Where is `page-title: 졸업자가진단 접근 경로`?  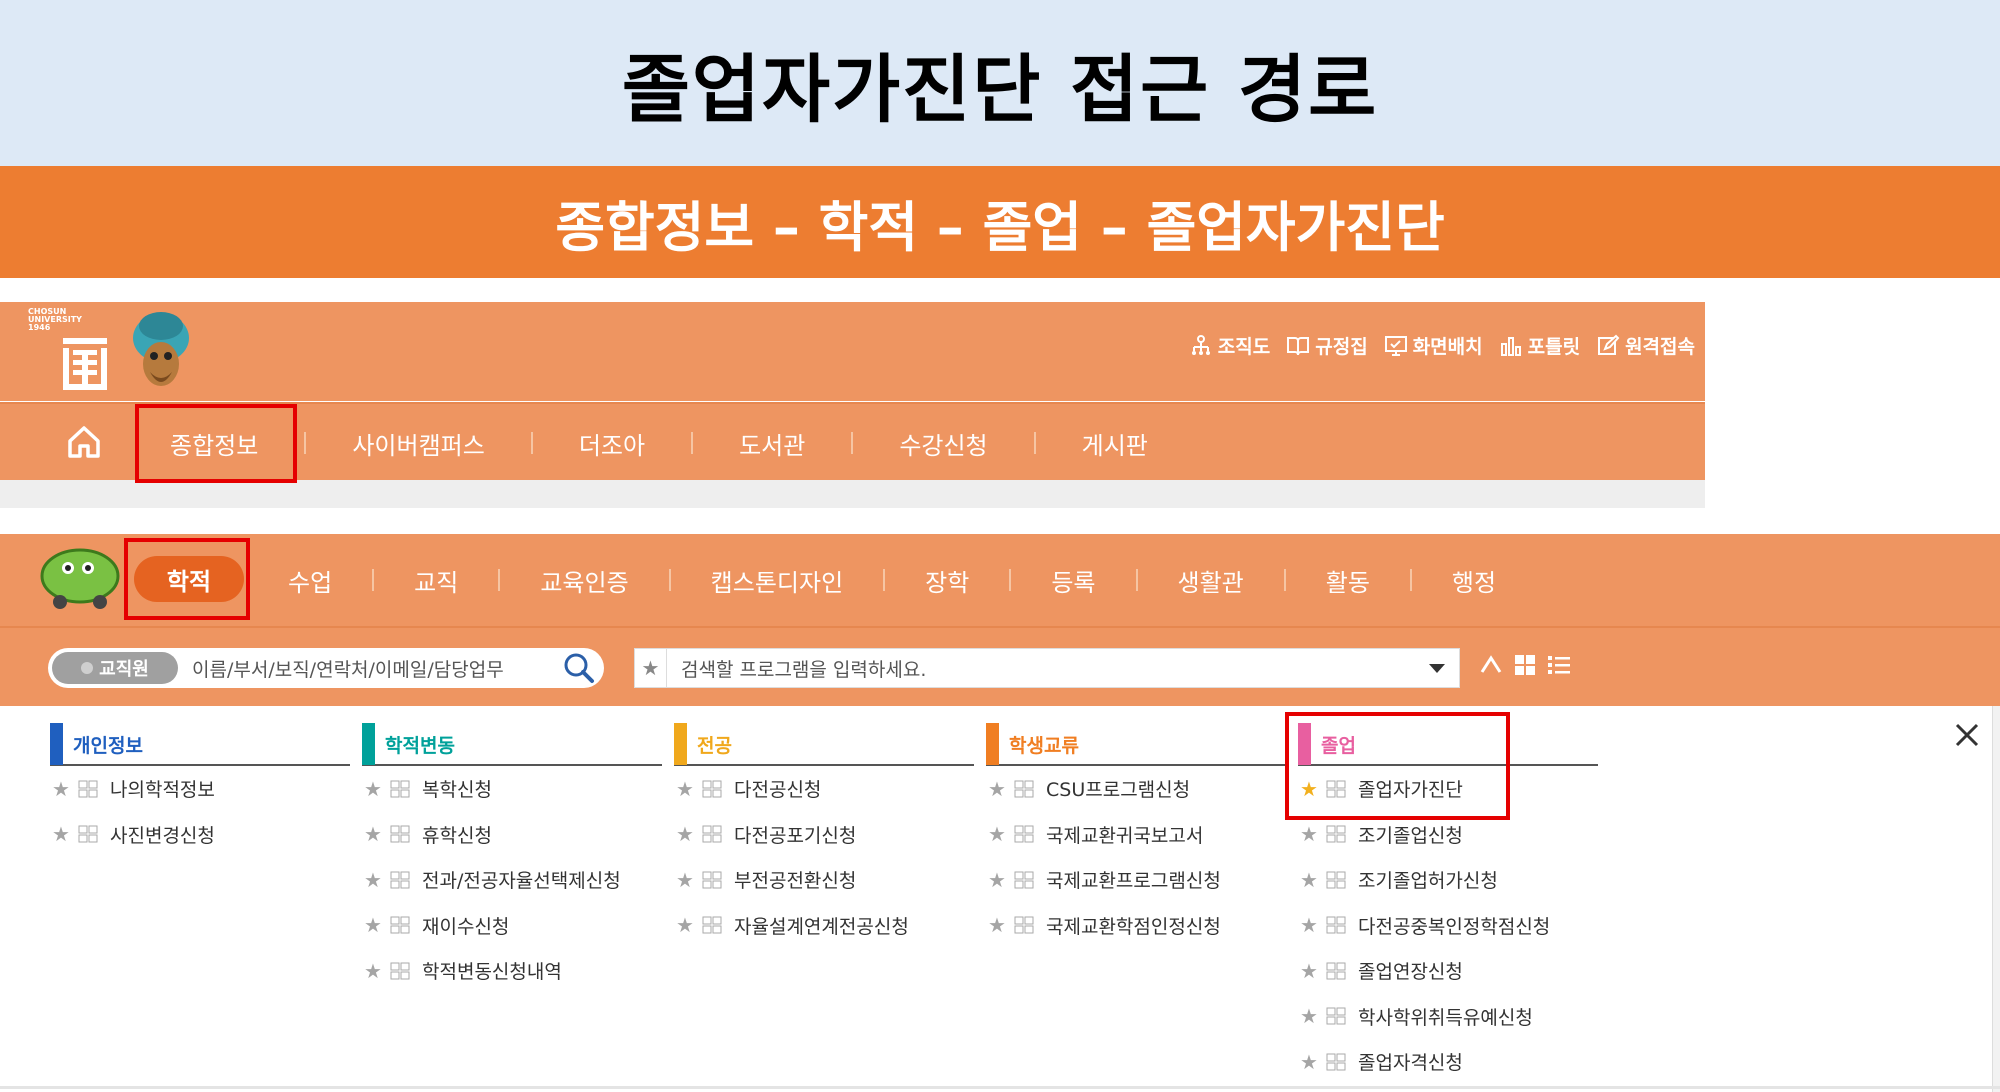 page-title: 졸업자가진단 접근 경로 is located at coordinates (1000, 89).